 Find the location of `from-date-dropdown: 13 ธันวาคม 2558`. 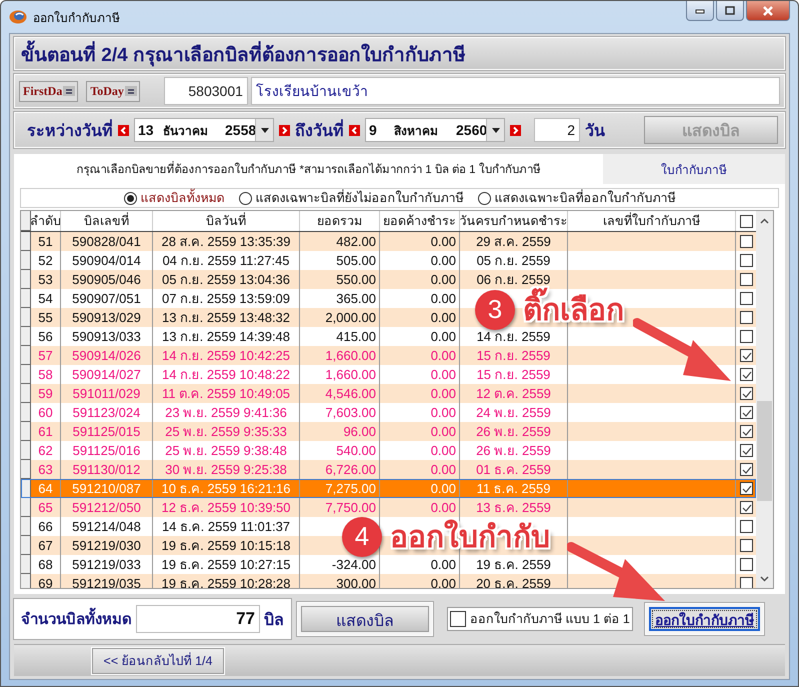

from-date-dropdown: 13 ธันวาคม 2558 is located at coordinates (204, 130).